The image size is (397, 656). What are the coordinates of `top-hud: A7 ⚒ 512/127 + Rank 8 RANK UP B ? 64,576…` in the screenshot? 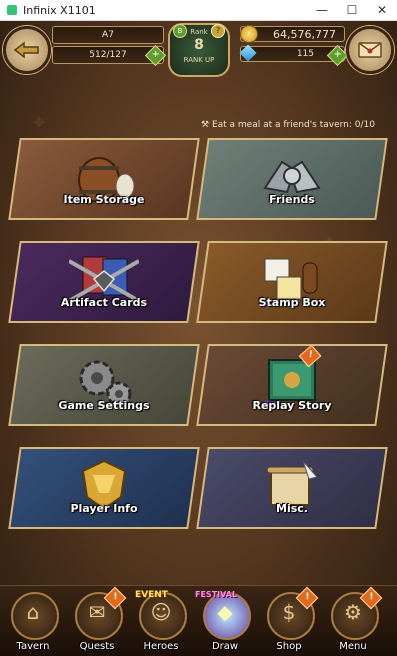 It's located at (198, 49).